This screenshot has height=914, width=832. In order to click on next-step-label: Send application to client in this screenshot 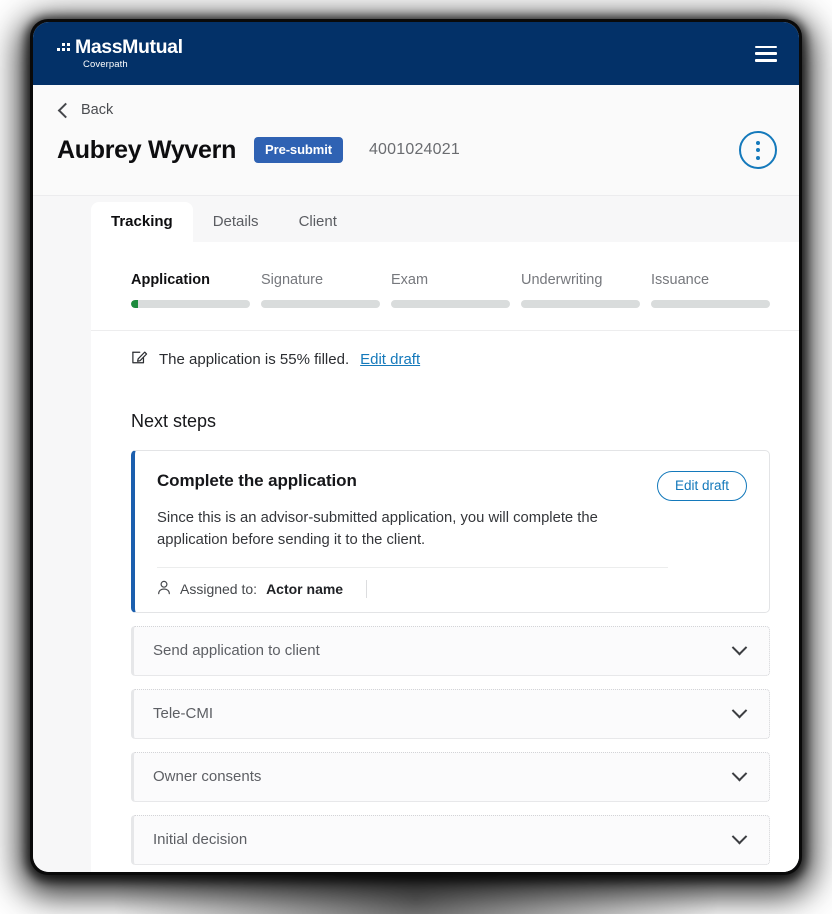, I will do `click(236, 651)`.